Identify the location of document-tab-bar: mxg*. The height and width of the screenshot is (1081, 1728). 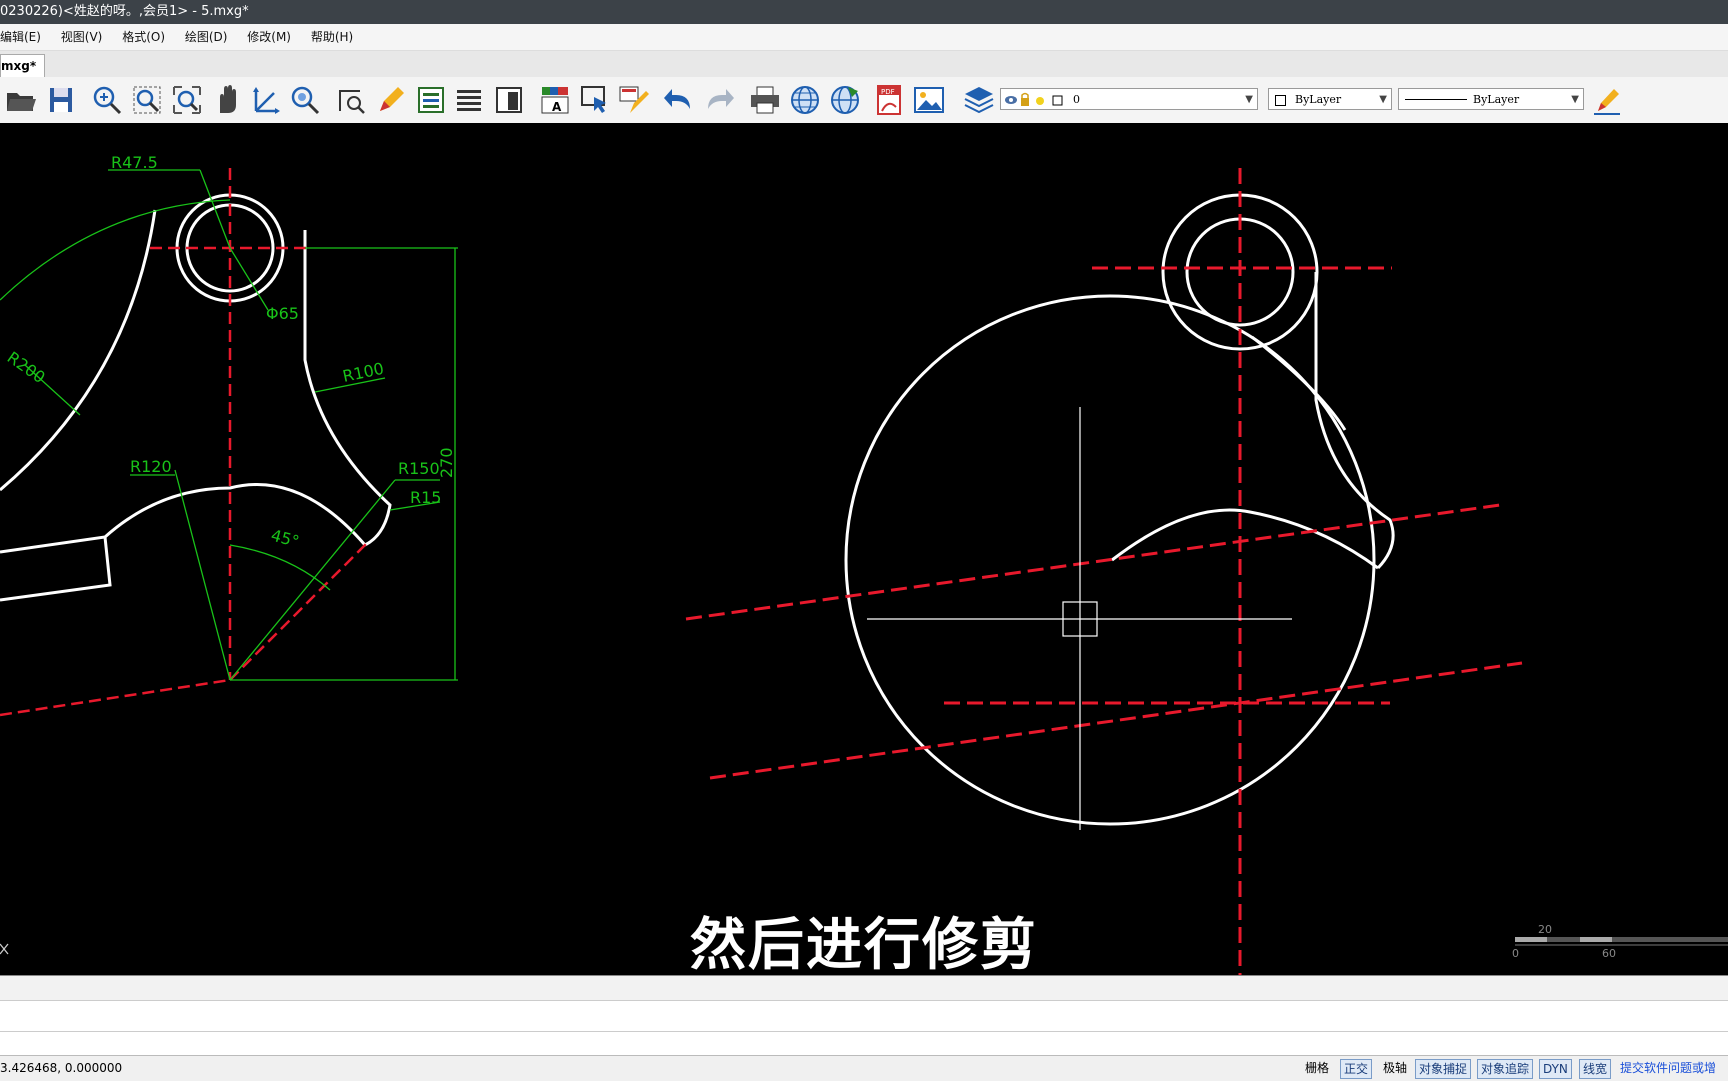
(864, 64).